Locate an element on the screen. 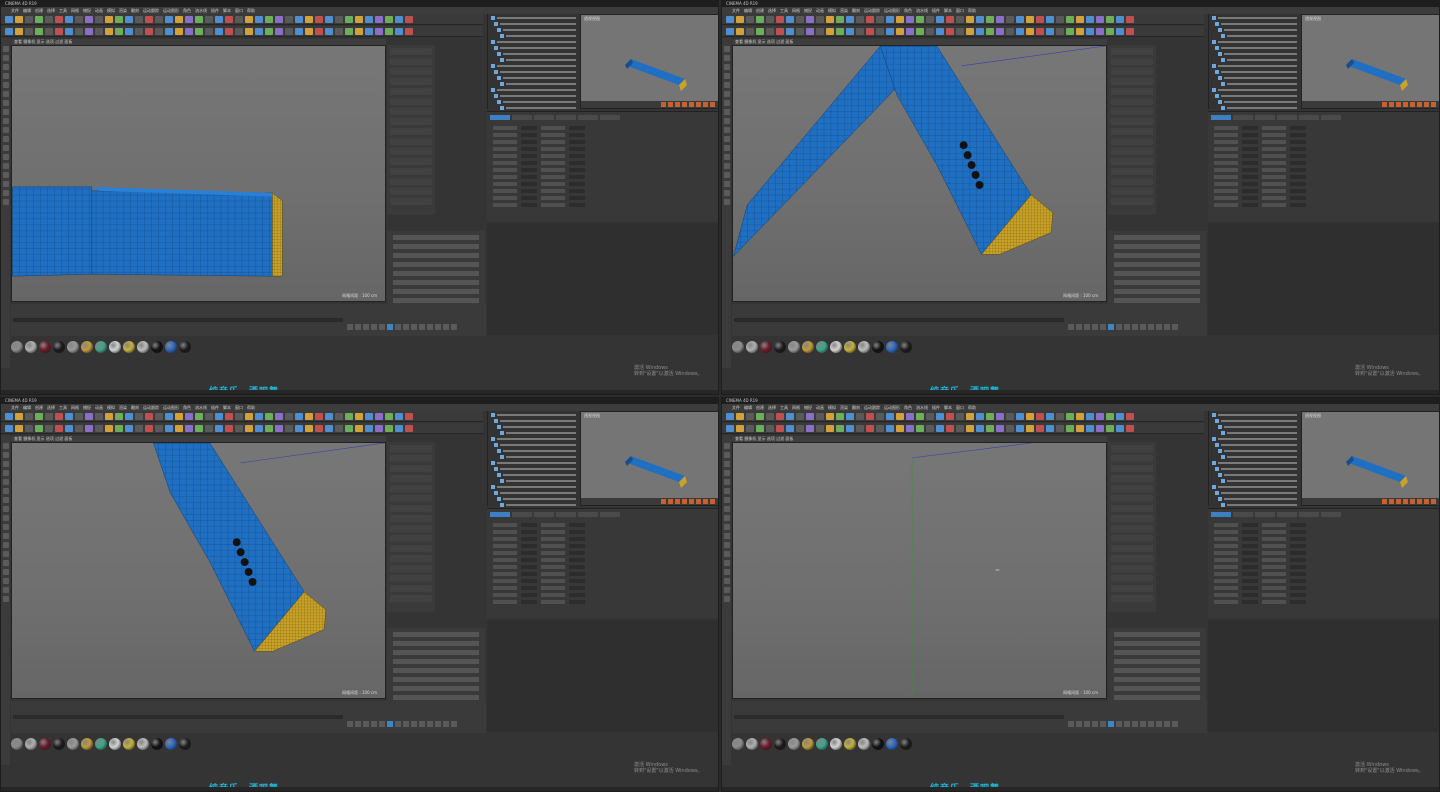 The width and height of the screenshot is (1440, 792). menu-item: 编辑 is located at coordinates (27, 10).